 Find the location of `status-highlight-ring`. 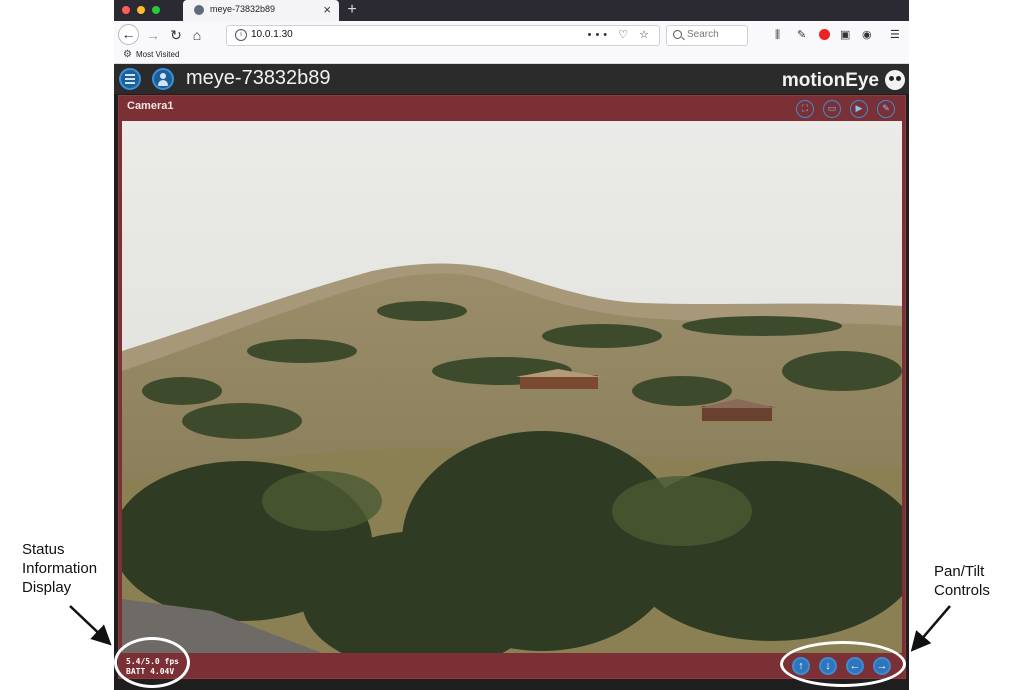

status-highlight-ring is located at coordinates (152, 662).